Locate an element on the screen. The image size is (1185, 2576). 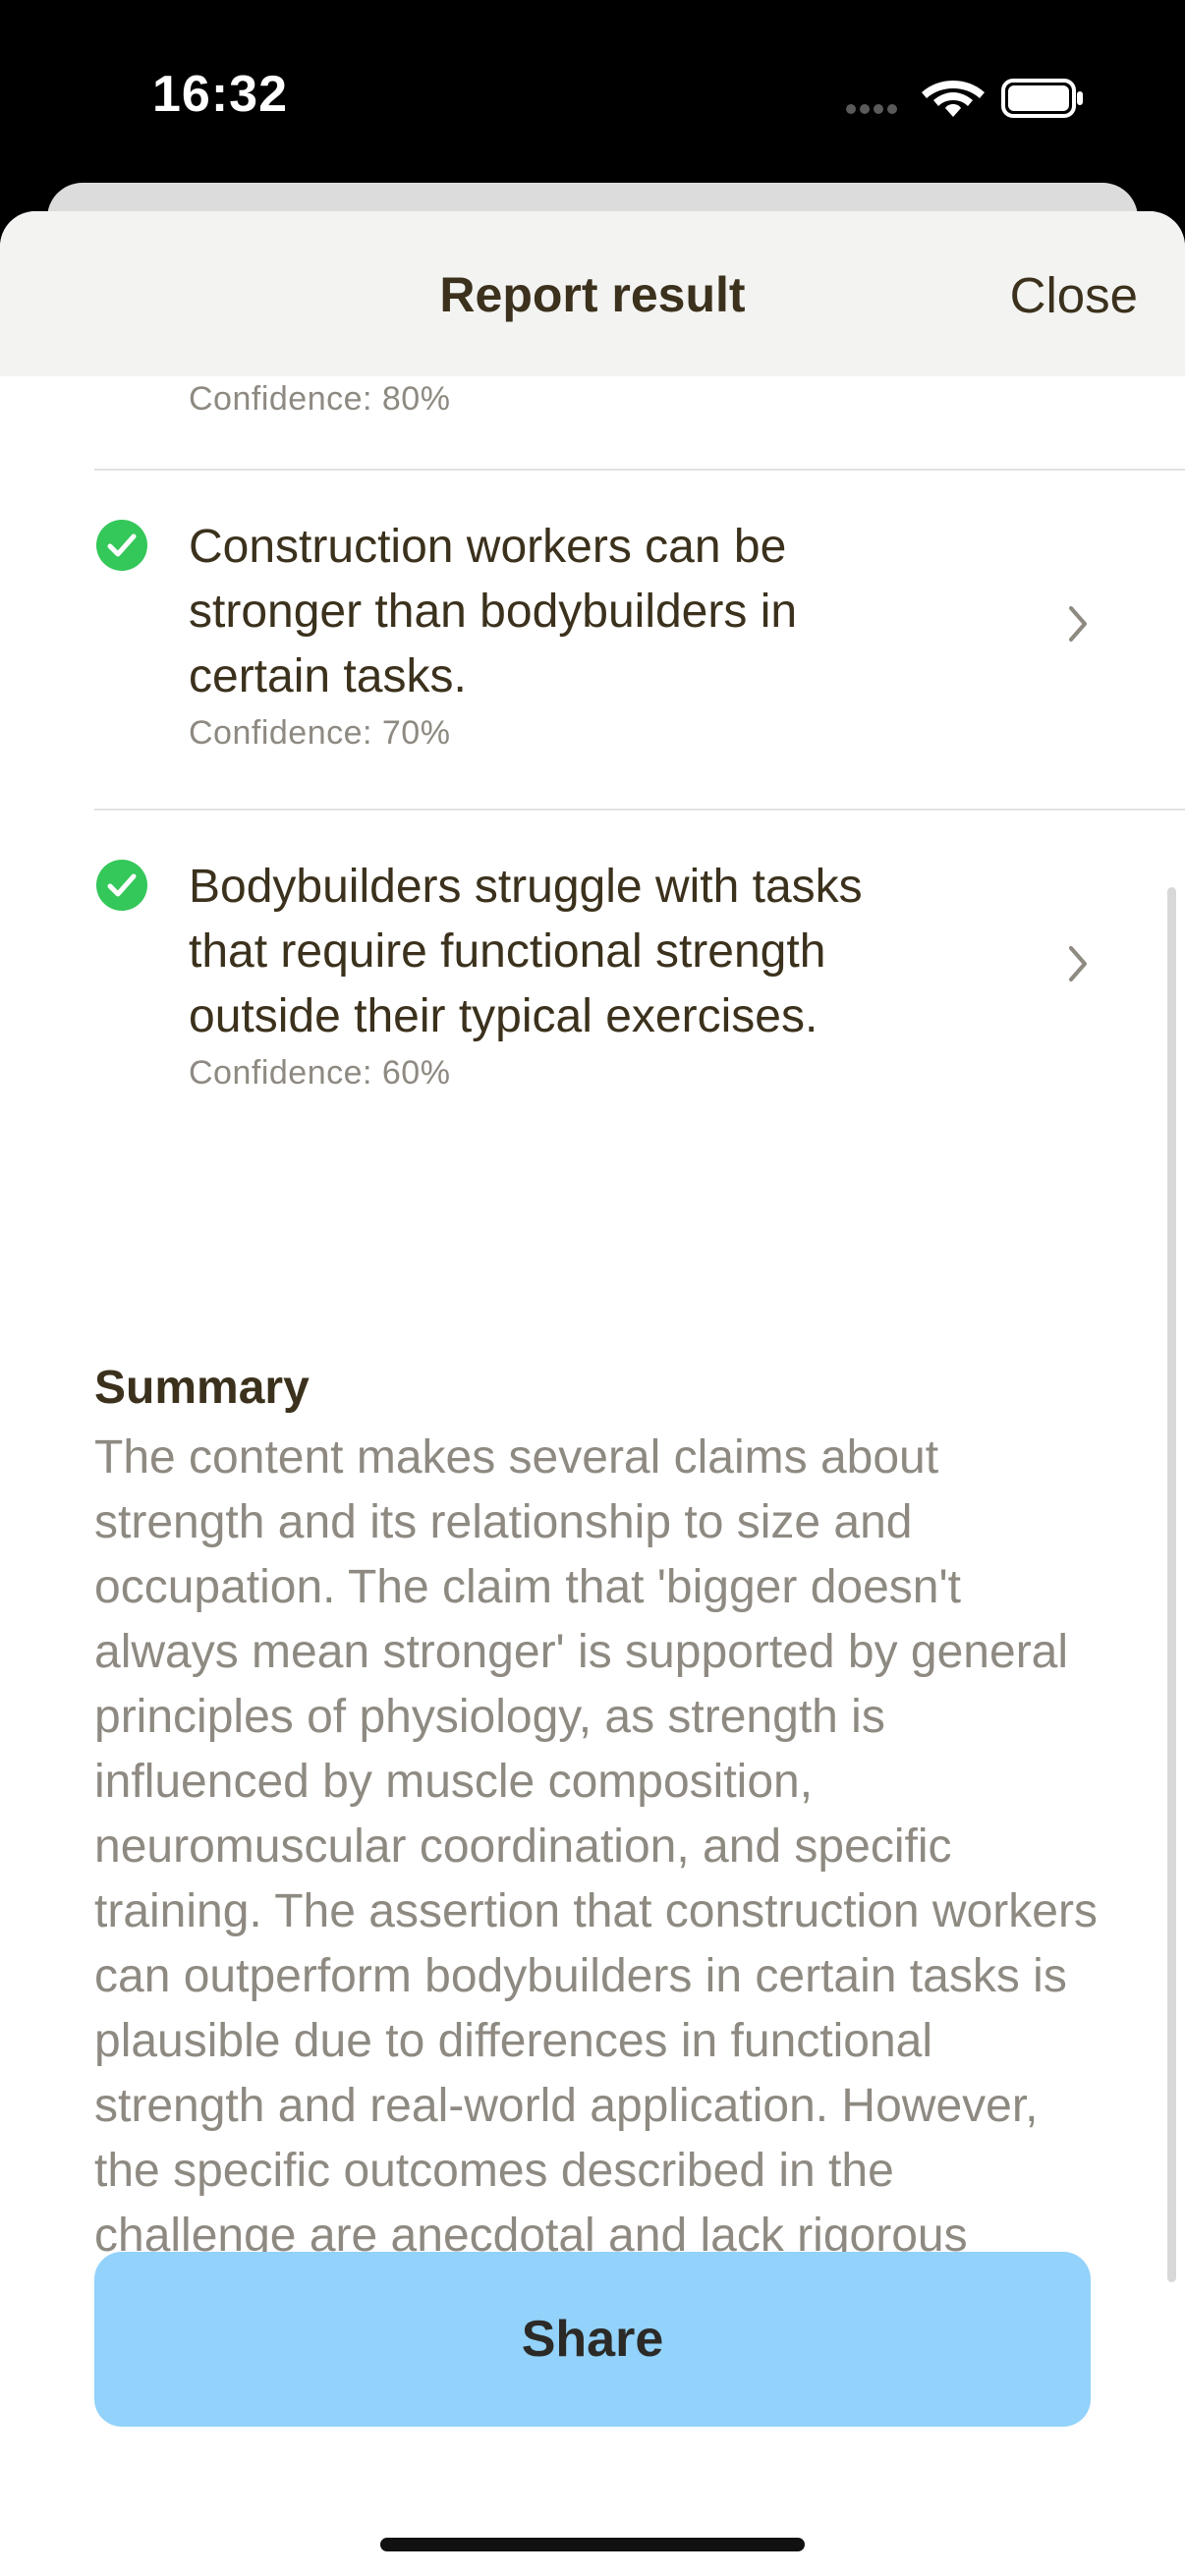
battery-icon is located at coordinates (1042, 98).